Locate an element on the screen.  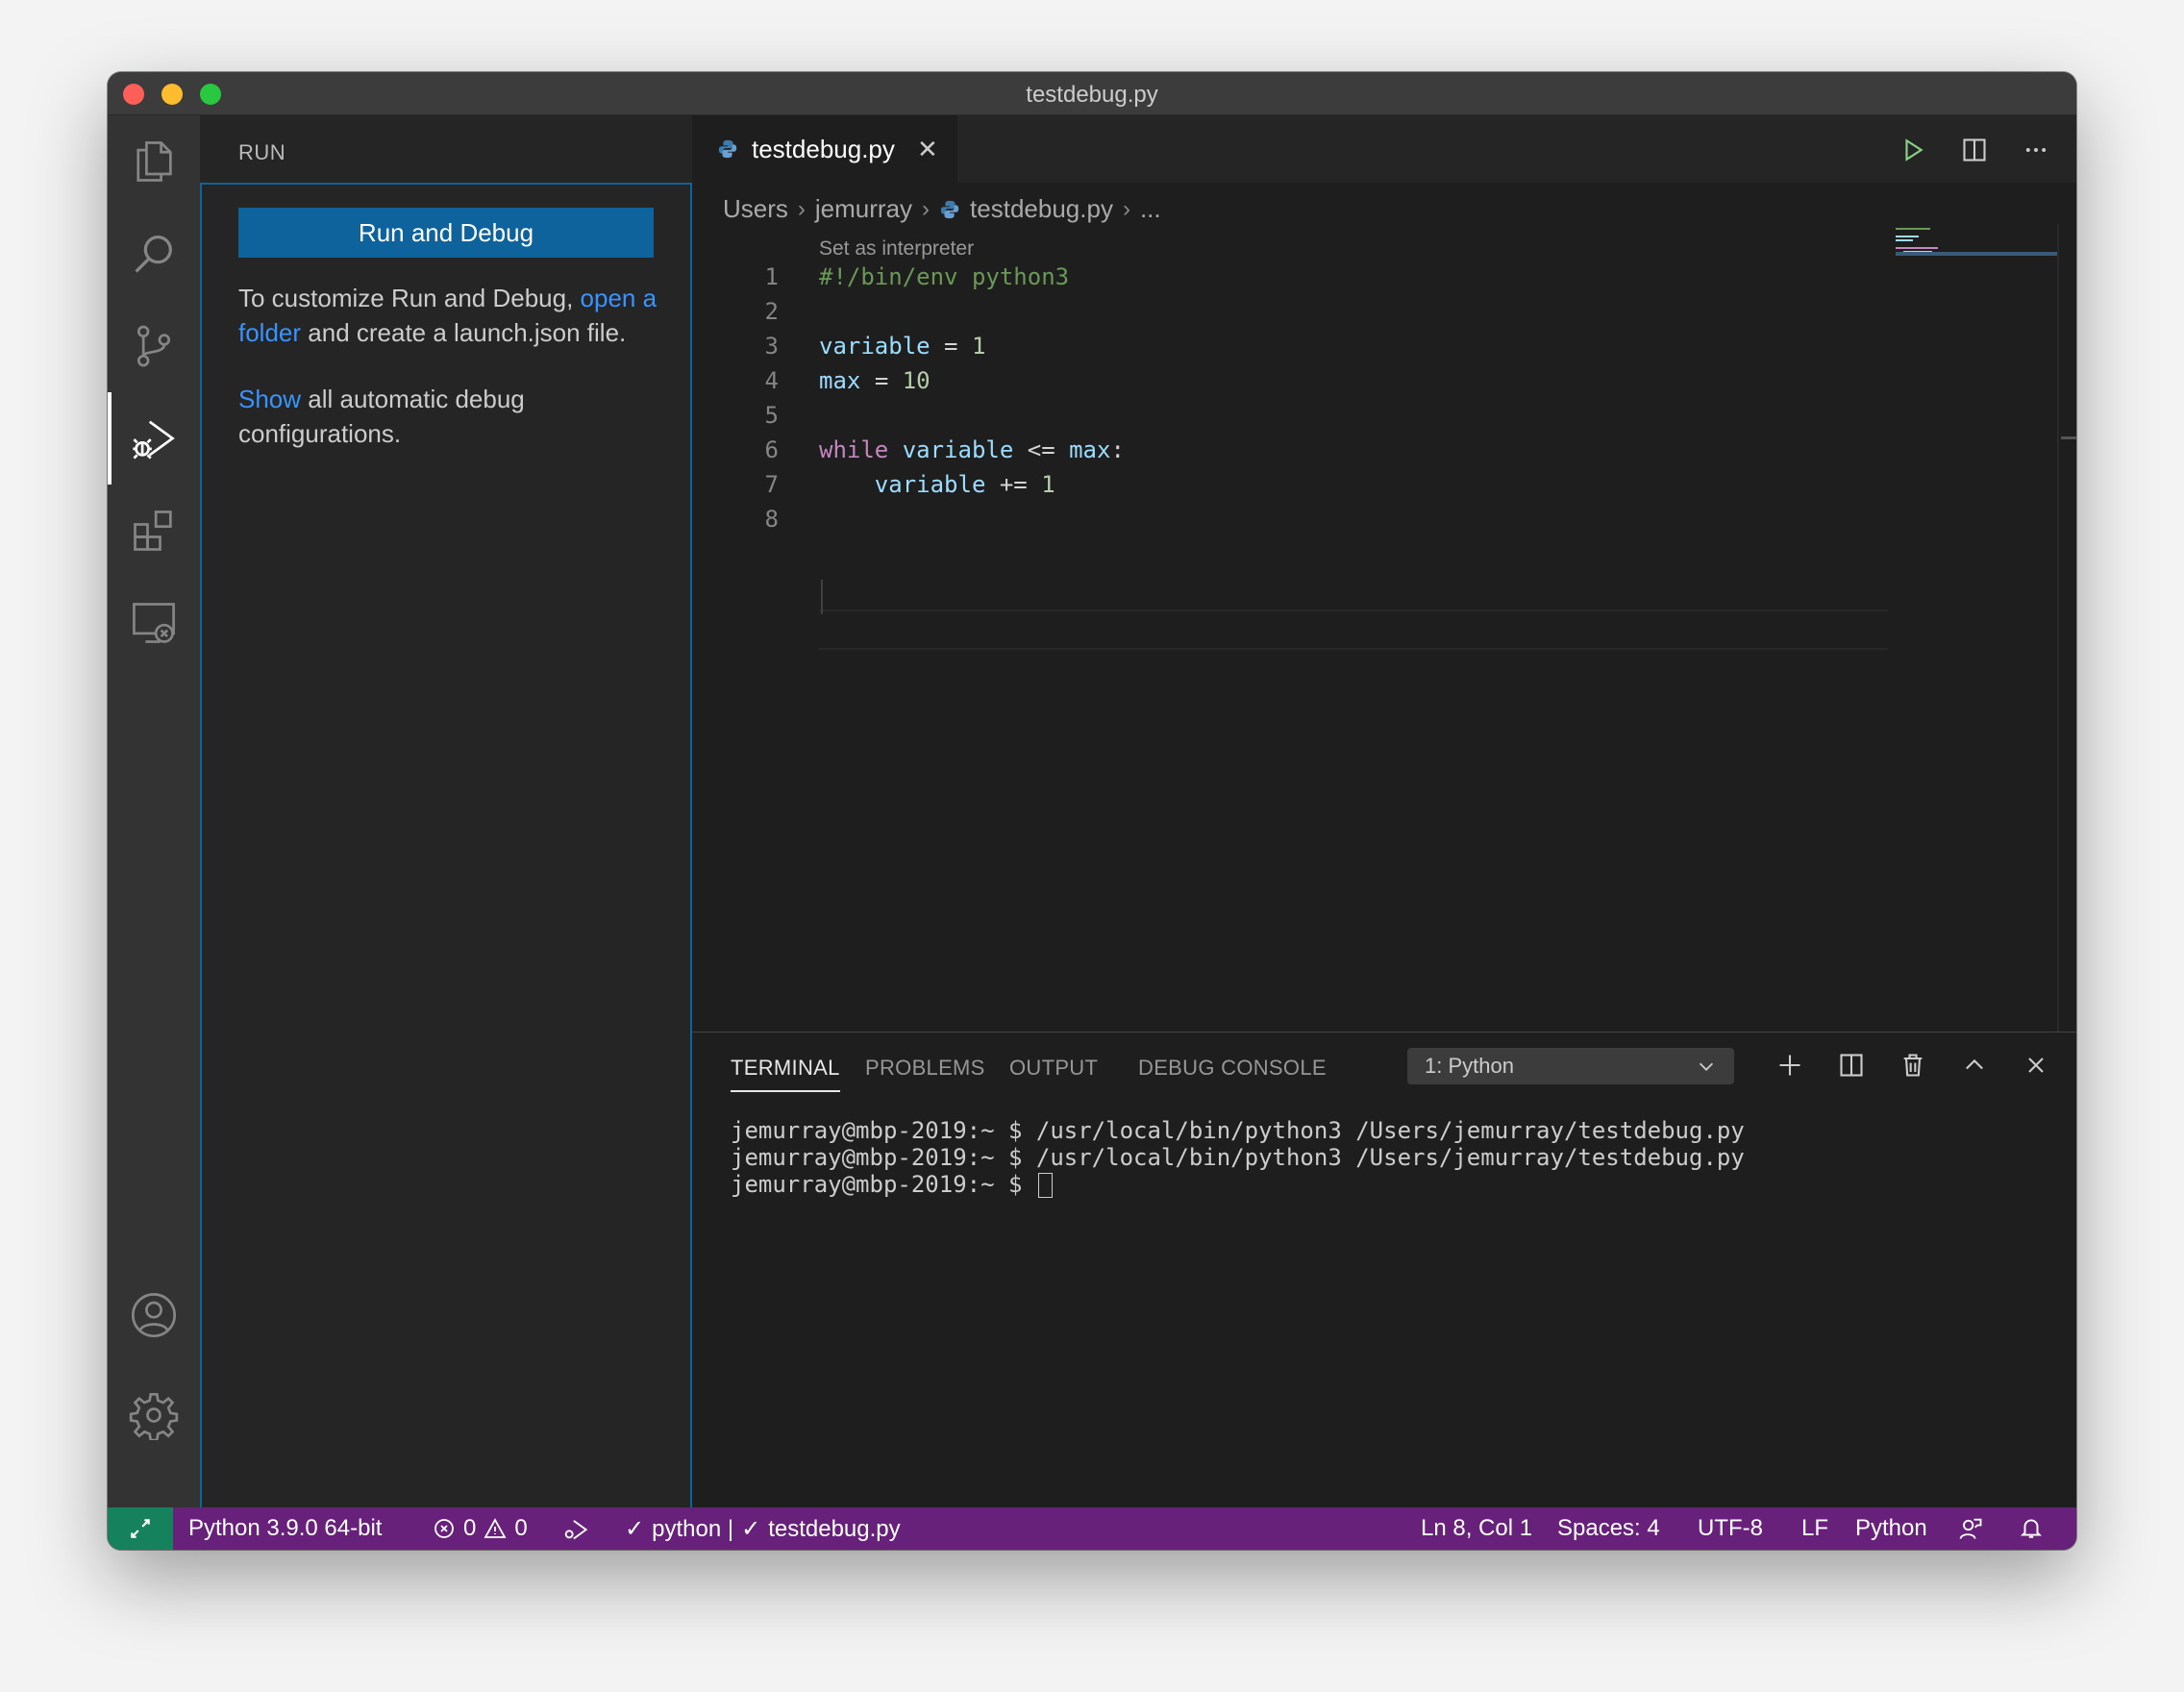
code-line: 7 variable += 1 is located at coordinates (1346, 484).